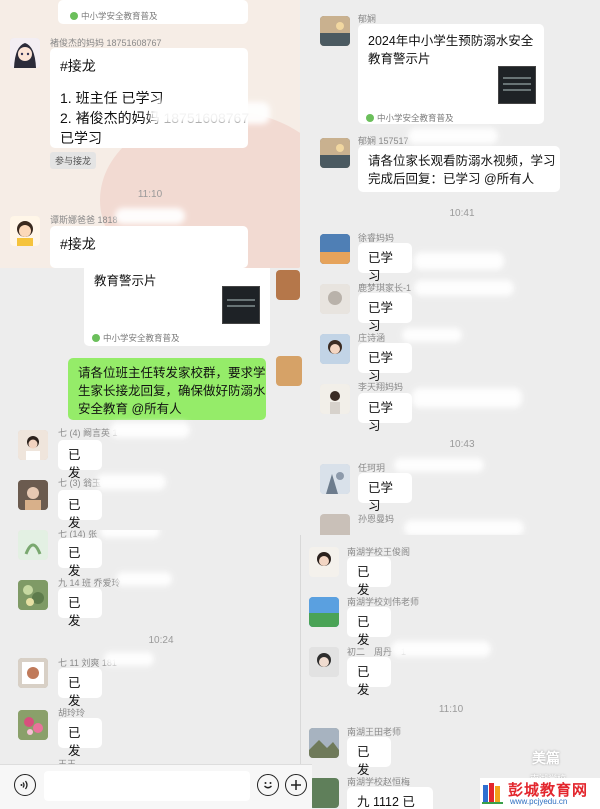  I want to click on timestamp: 10:43, so click(462, 444).